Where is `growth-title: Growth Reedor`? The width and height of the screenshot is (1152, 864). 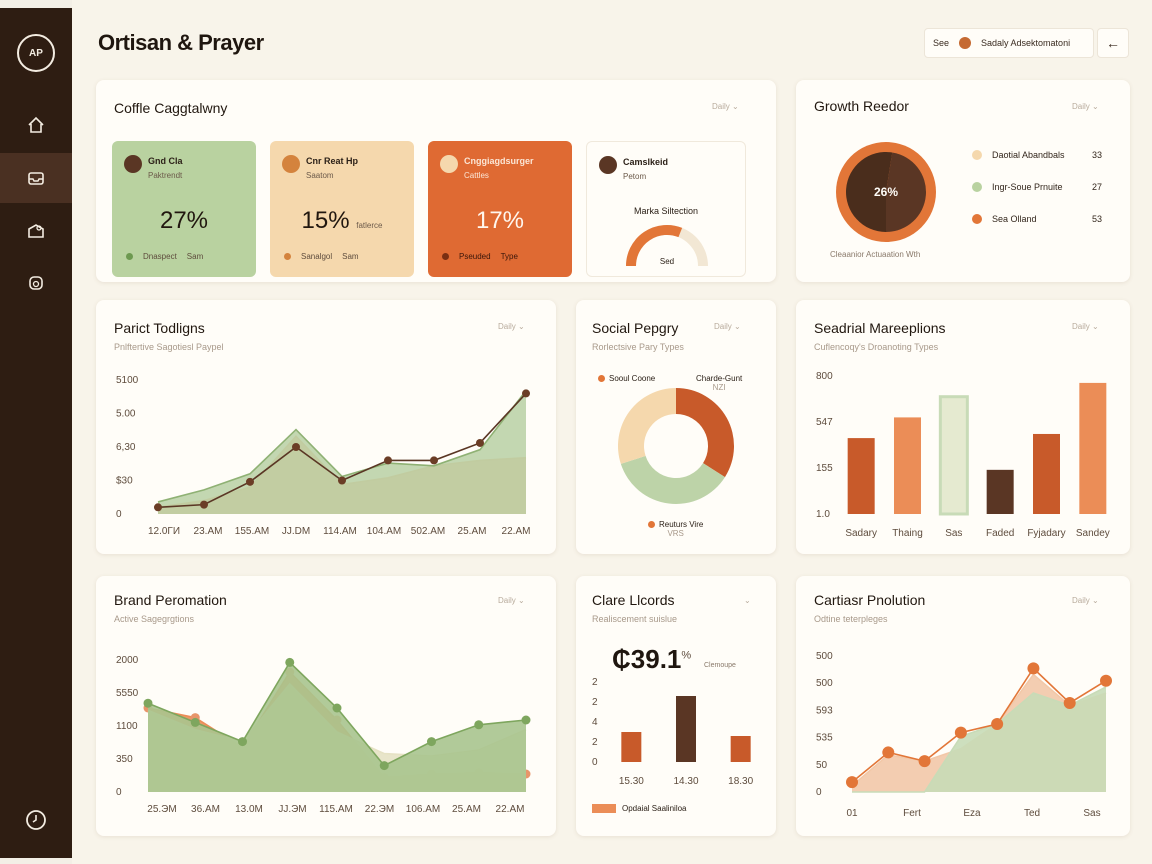
growth-title: Growth Reedor is located at coordinates (861, 106).